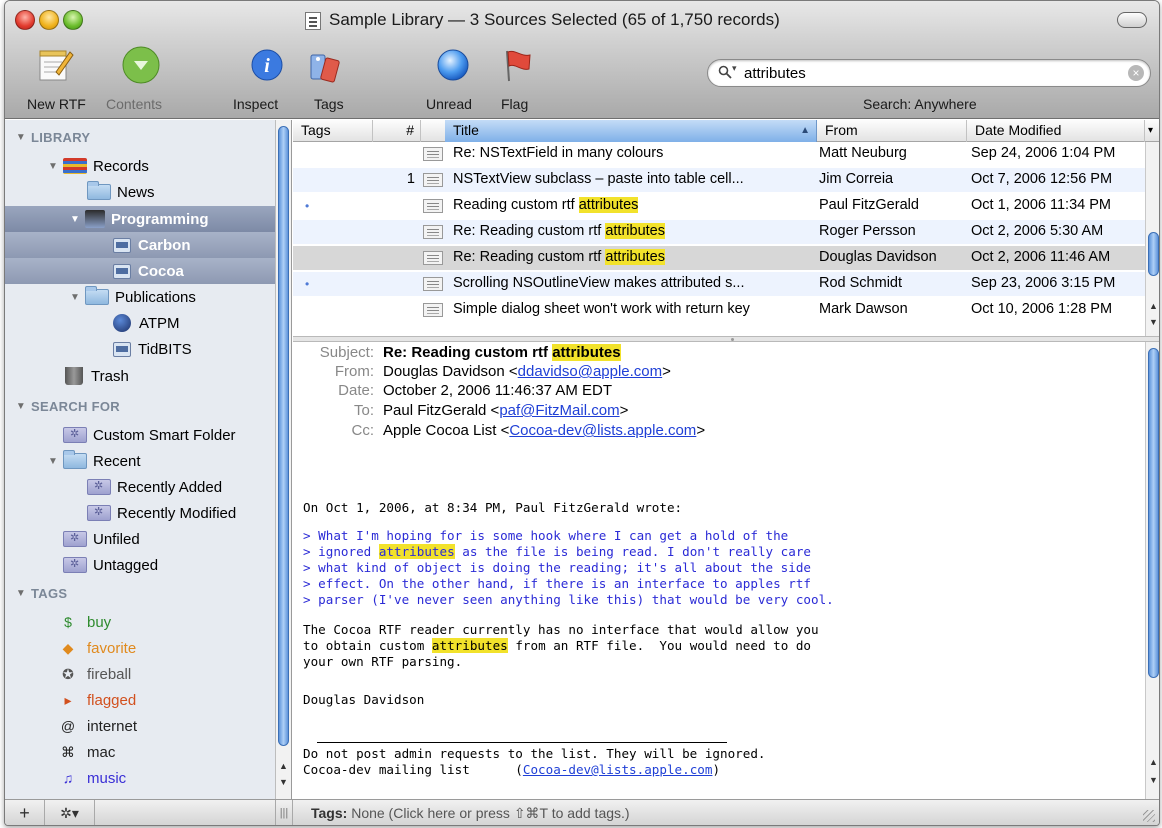 This screenshot has height=828, width=1162. I want to click on sidebar-item-tag: ▸ flagged, so click(140, 700).